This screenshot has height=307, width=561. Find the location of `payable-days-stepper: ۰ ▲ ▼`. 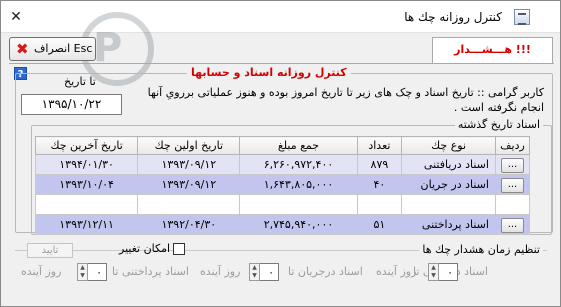

payable-days-stepper: ۰ ▲ ▼ is located at coordinates (92, 272).